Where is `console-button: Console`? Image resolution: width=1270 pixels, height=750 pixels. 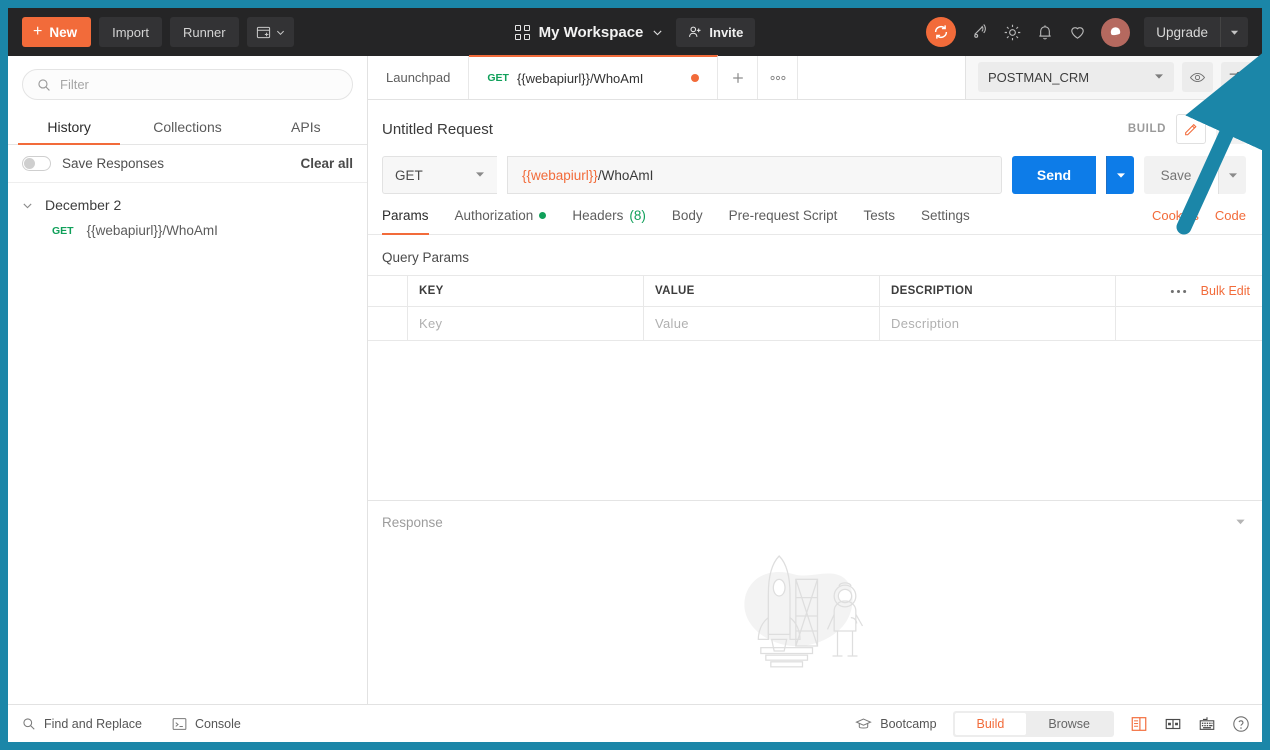
console-button: Console is located at coordinates (206, 724).